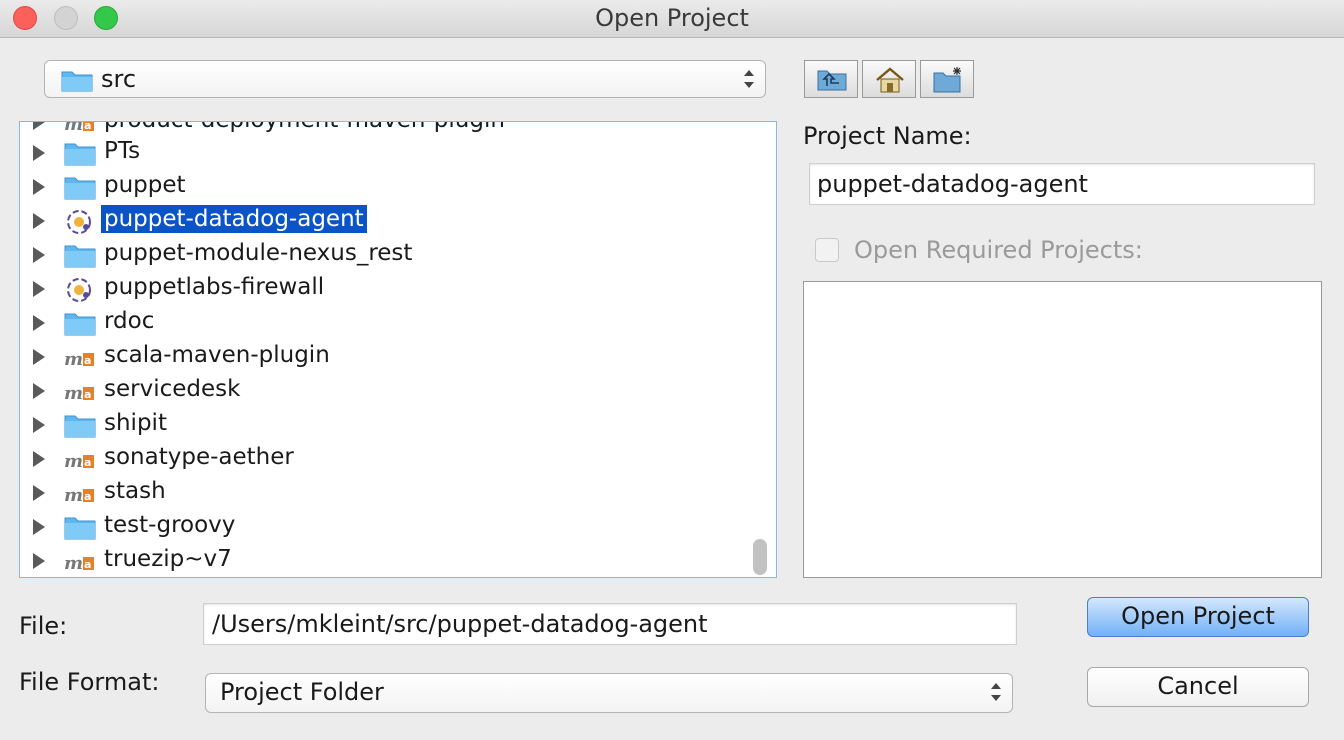 The image size is (1344, 740). What do you see at coordinates (129, 321) in the screenshot?
I see `tree-item-label: rdoc` at bounding box center [129, 321].